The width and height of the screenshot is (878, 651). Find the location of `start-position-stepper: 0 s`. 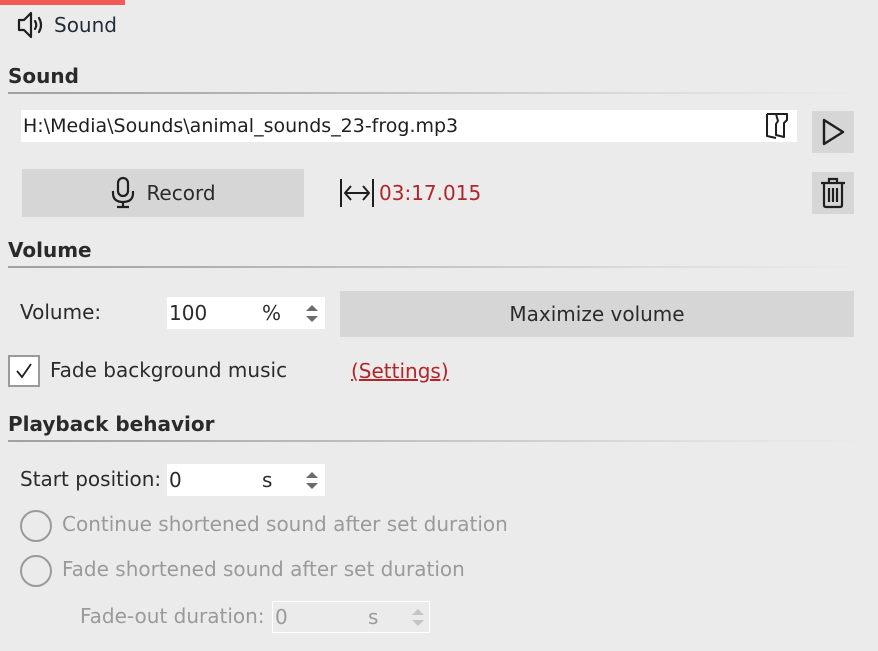

start-position-stepper: 0 s is located at coordinates (246, 480).